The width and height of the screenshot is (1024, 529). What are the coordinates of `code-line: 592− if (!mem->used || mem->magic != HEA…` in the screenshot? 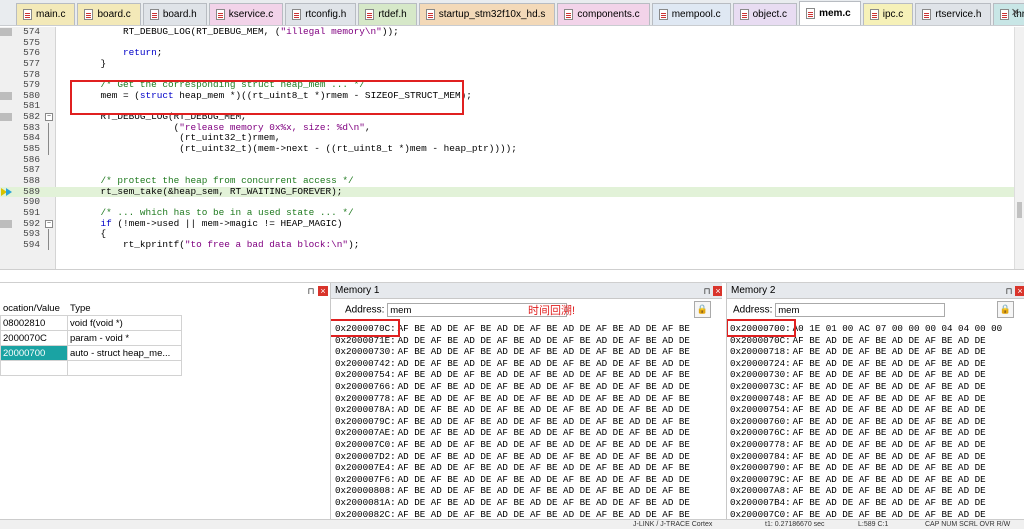 It's located at (512, 223).